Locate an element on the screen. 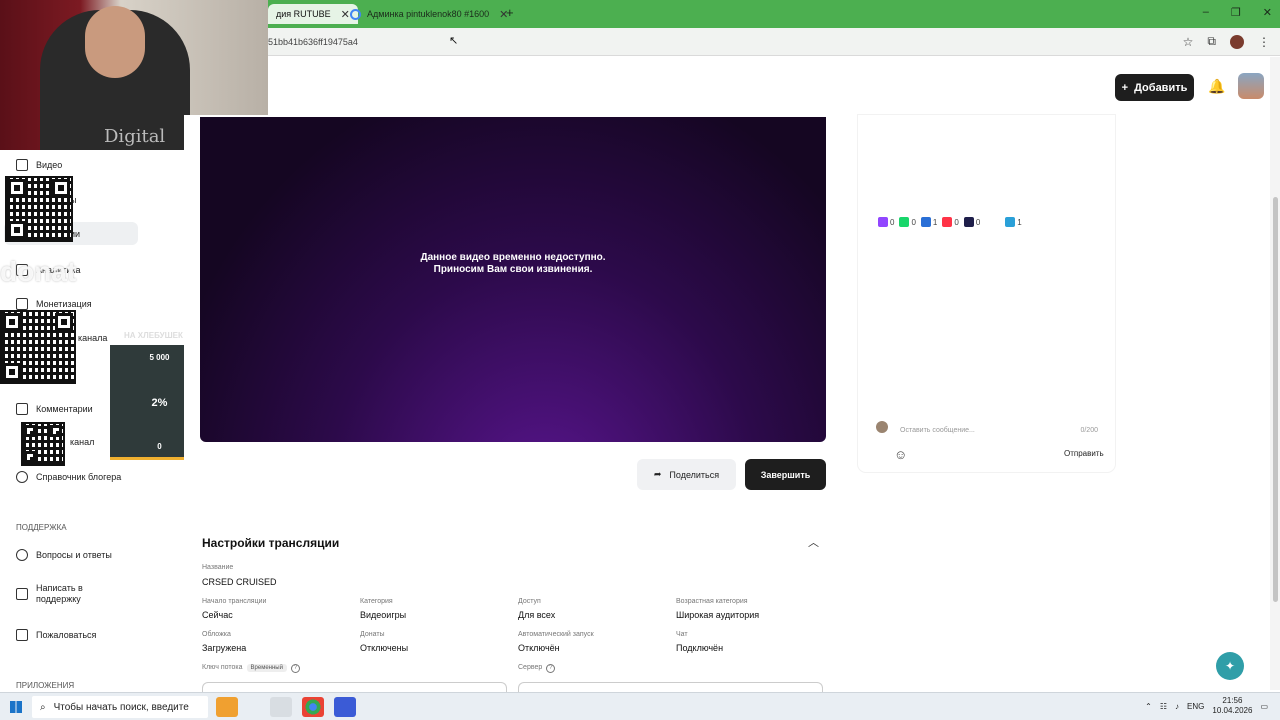 The image size is (1280, 720). temporary-badge: Временный is located at coordinates (266, 668).